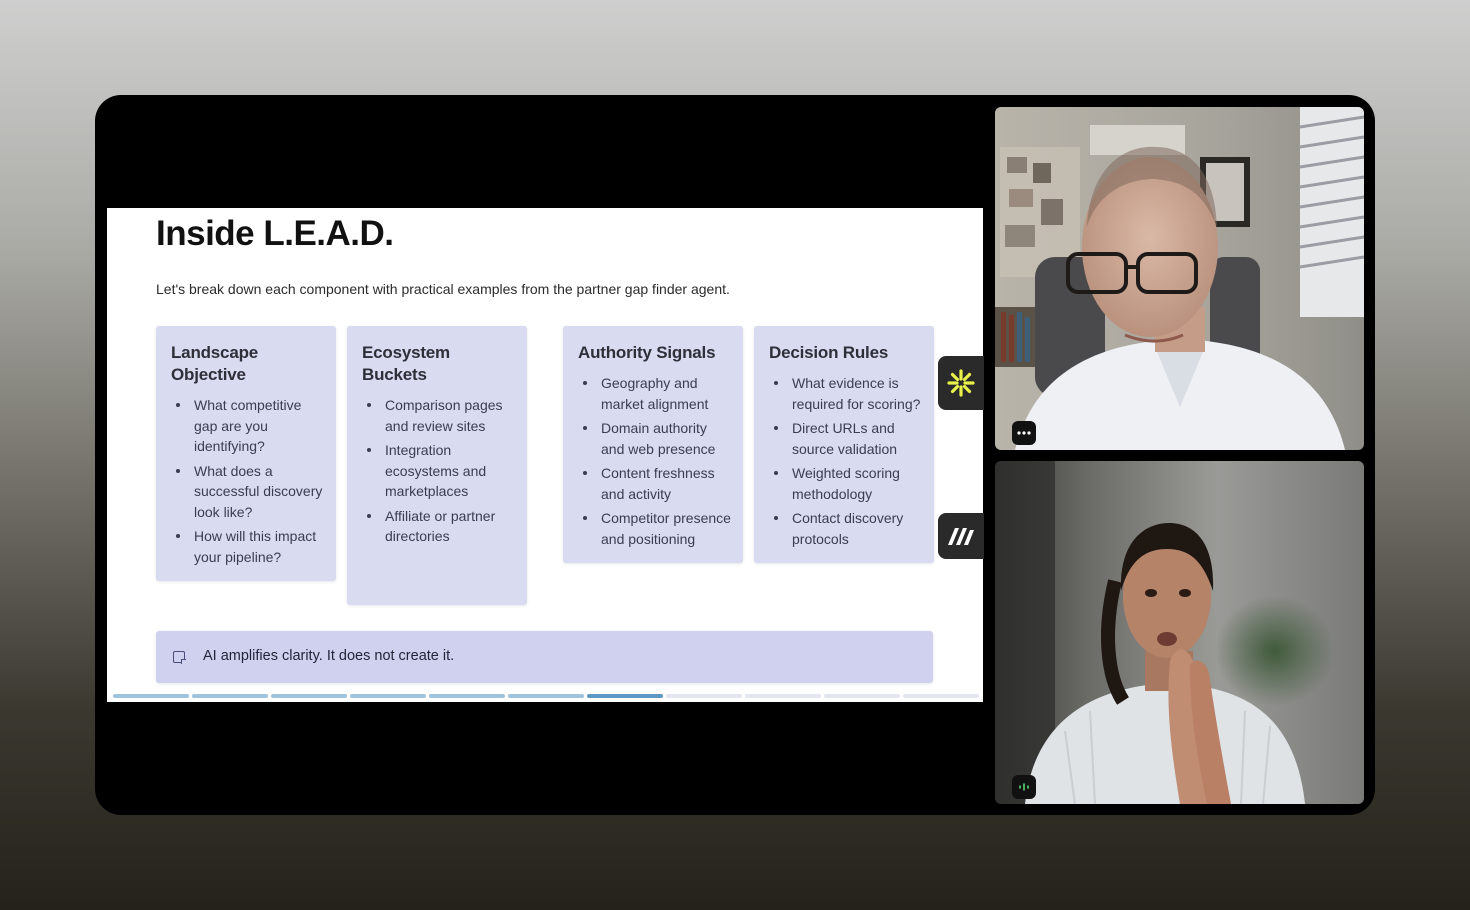  Describe the element at coordinates (849, 483) in the screenshot. I see `bullet-item: Weighted scoring methodology` at that location.